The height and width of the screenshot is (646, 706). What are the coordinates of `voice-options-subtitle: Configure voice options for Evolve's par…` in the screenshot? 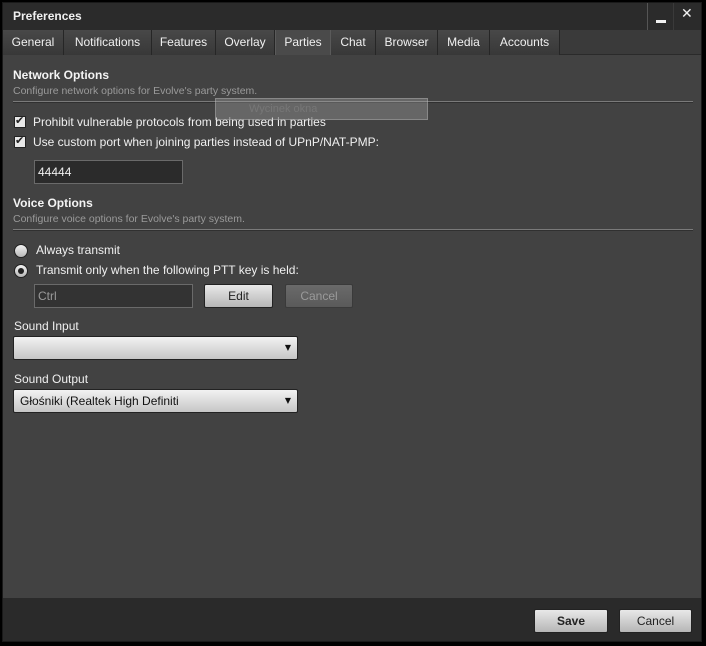 It's located at (129, 219).